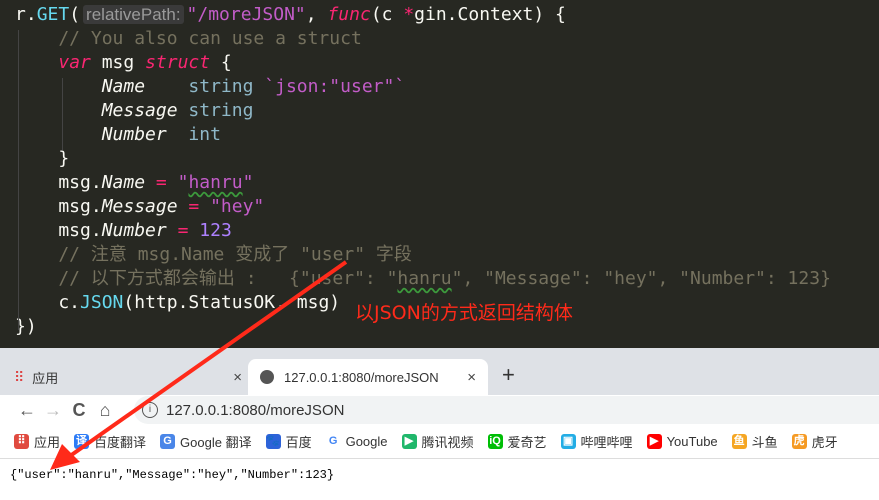 The width and height of the screenshot is (879, 500). I want to click on reload-button: C, so click(79, 410).